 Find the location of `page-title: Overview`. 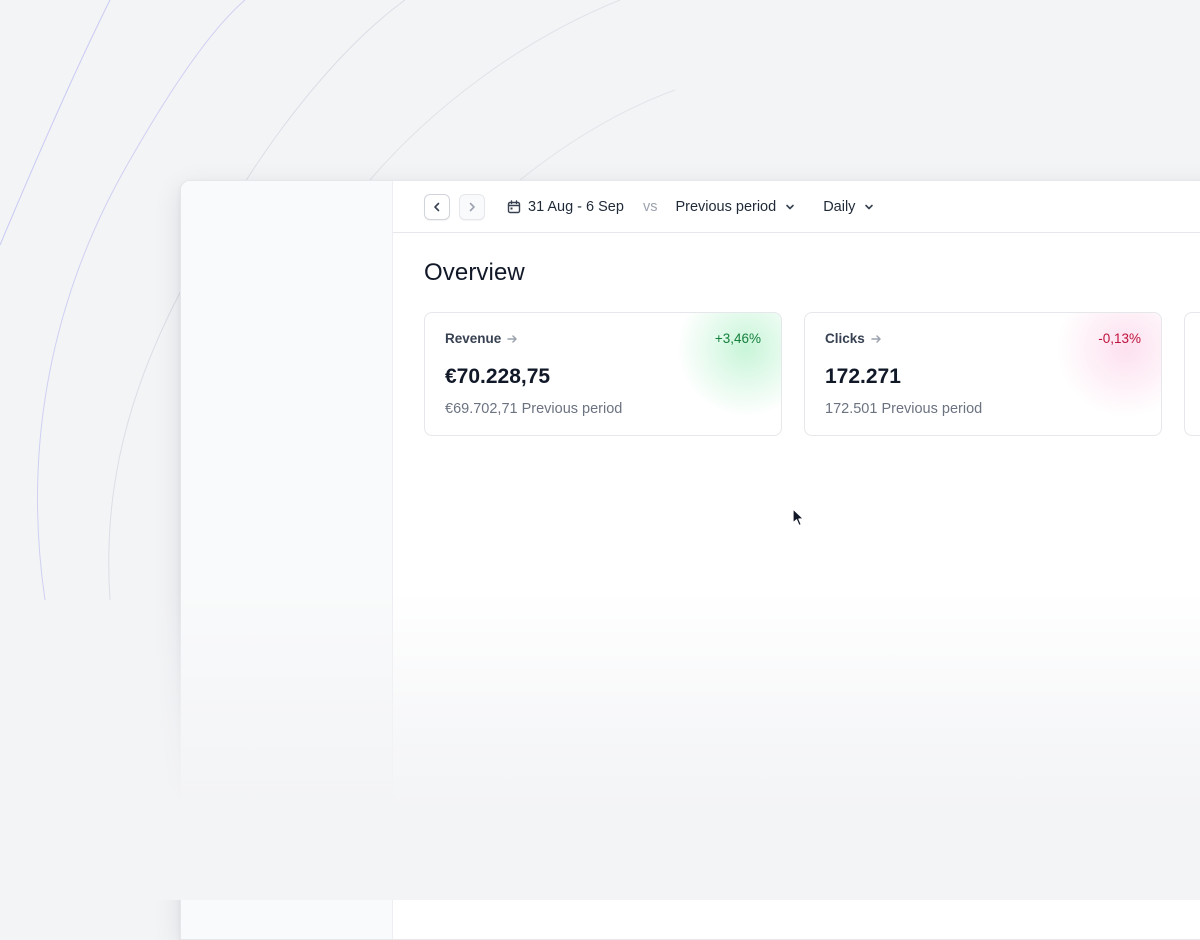

page-title: Overview is located at coordinates (474, 272).